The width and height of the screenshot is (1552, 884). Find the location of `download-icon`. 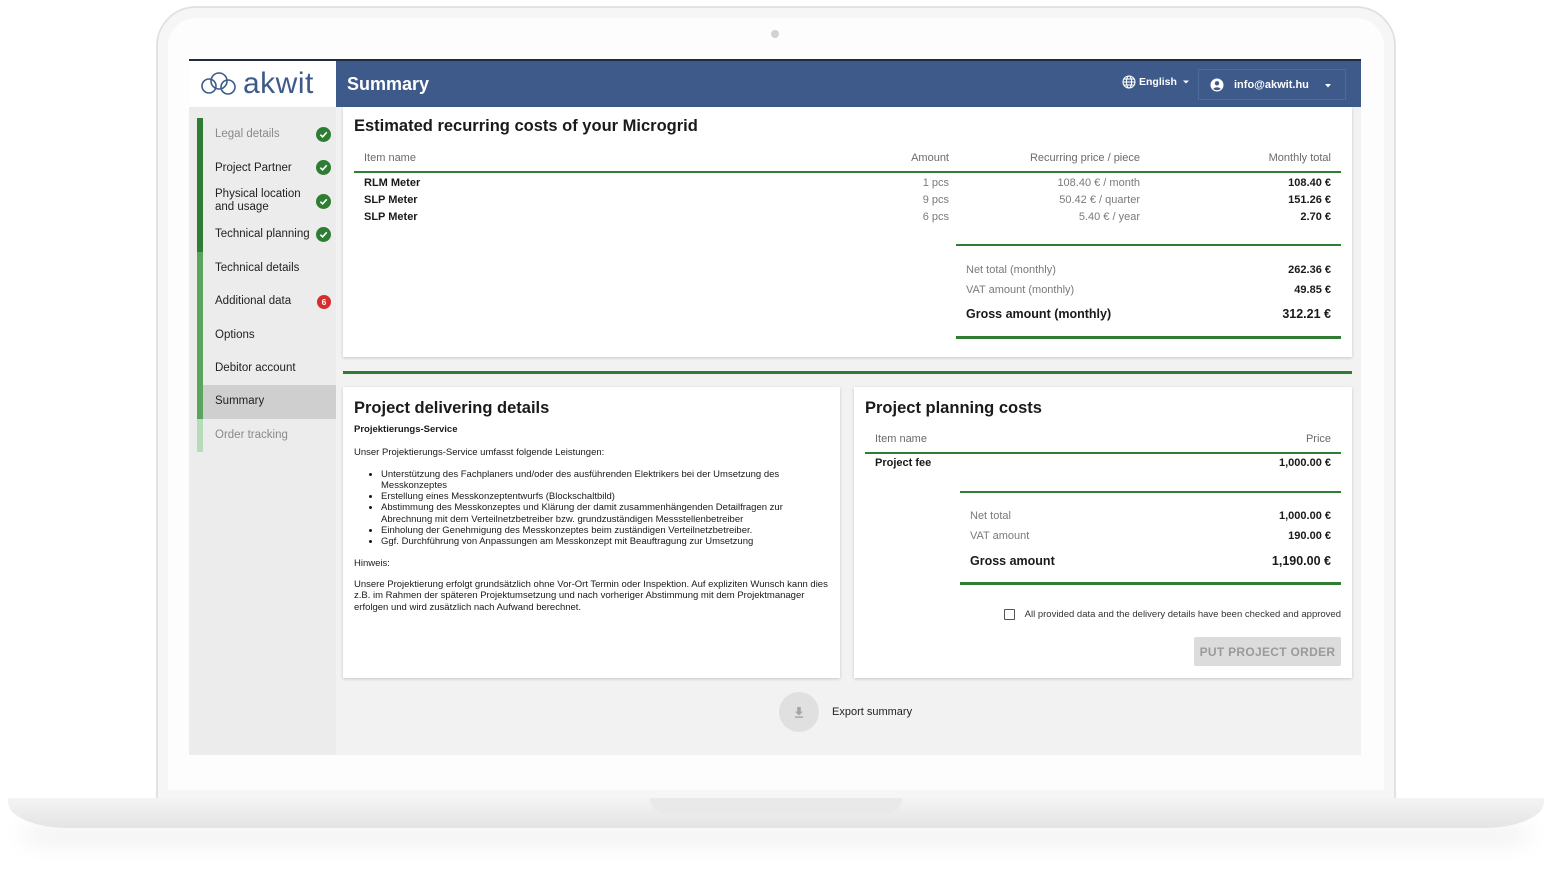

download-icon is located at coordinates (799, 712).